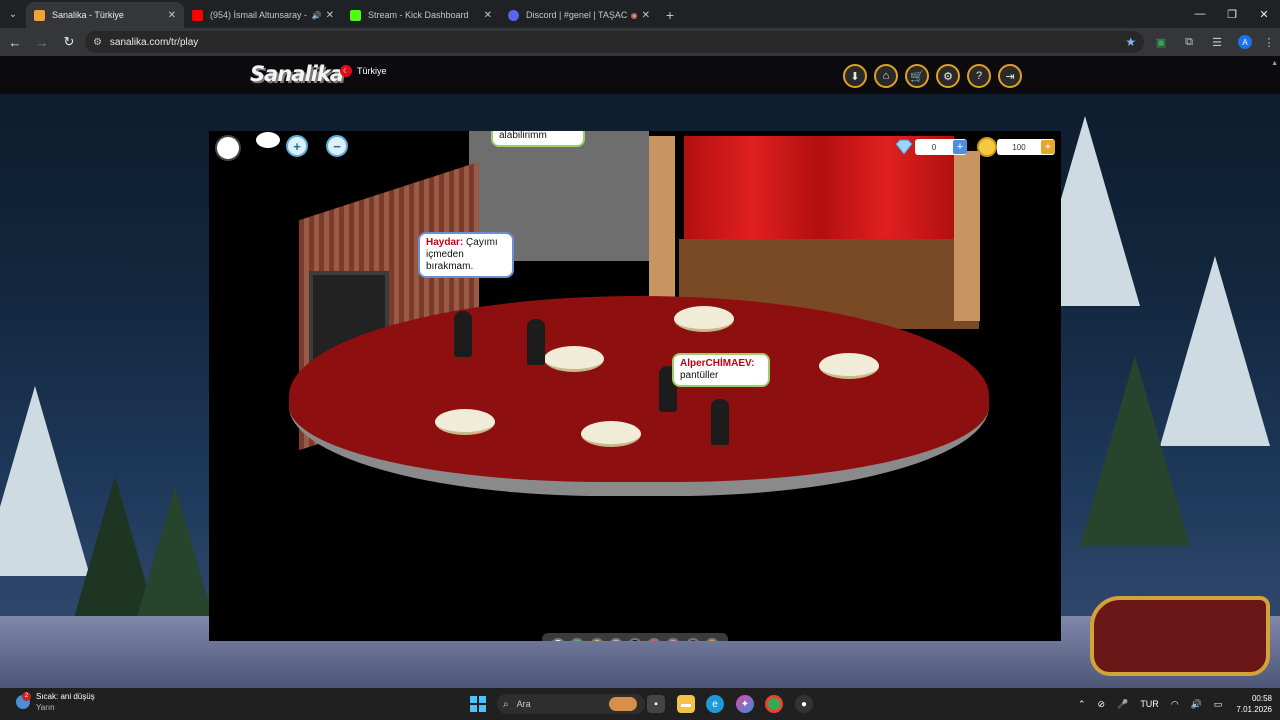 This screenshot has height=720, width=1280. I want to click on address-bar: ← → ↻ ⚙ sanalika.com/tr/play ★ ▣ ⧉ ☰ A ⋮, so click(640, 42).